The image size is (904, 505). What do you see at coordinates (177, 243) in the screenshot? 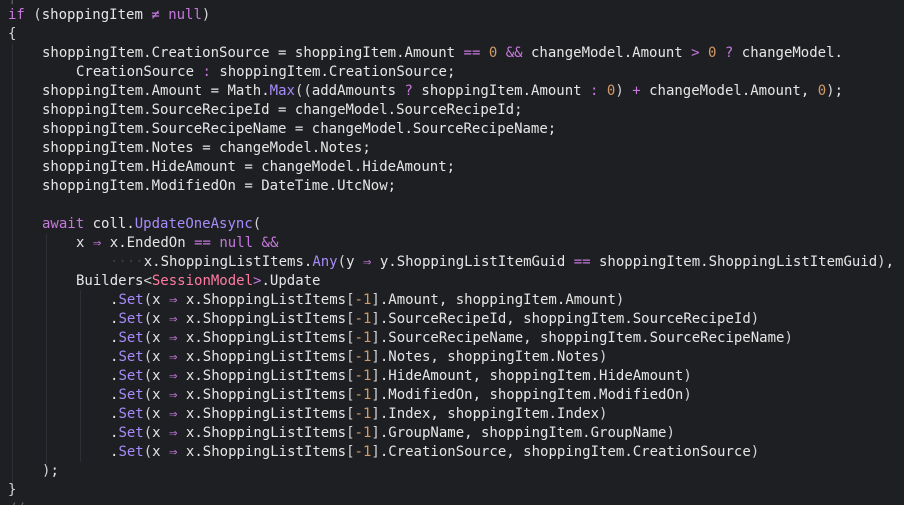
I see `code-line: x ⇒ x.EndedOn == null &&` at bounding box center [177, 243].